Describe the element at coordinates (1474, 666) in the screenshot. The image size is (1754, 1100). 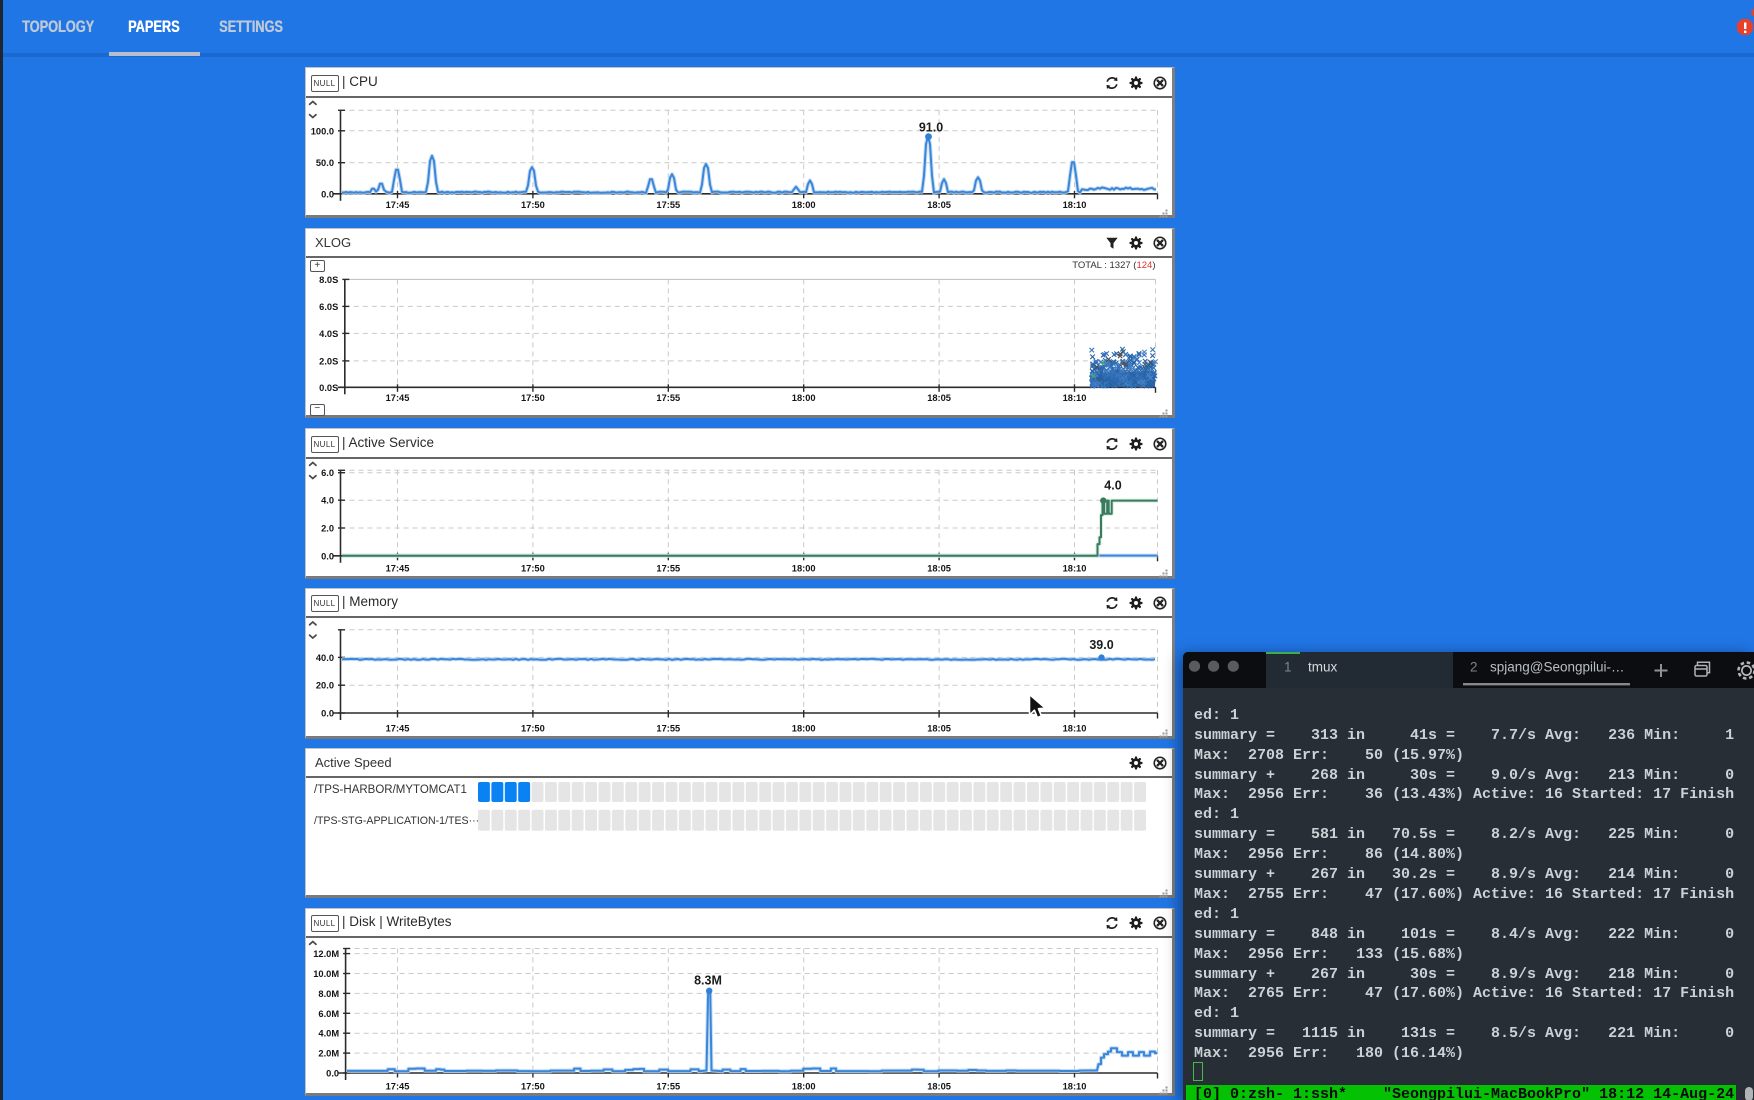
I see `svg-text: 2` at that location.